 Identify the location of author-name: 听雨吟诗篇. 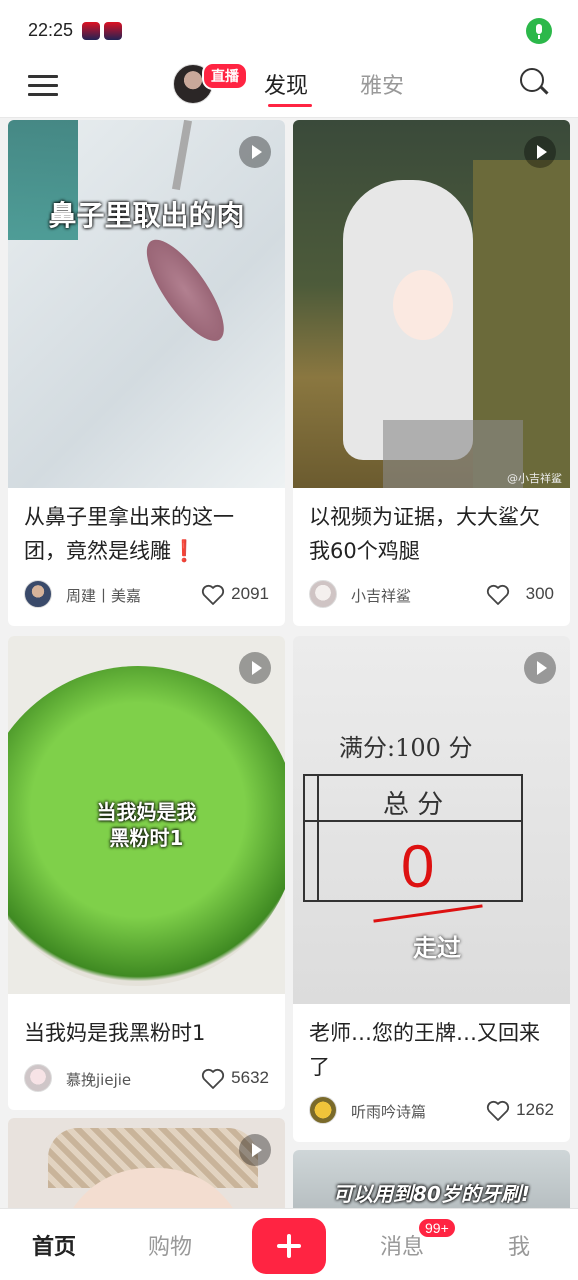
(388, 1111).